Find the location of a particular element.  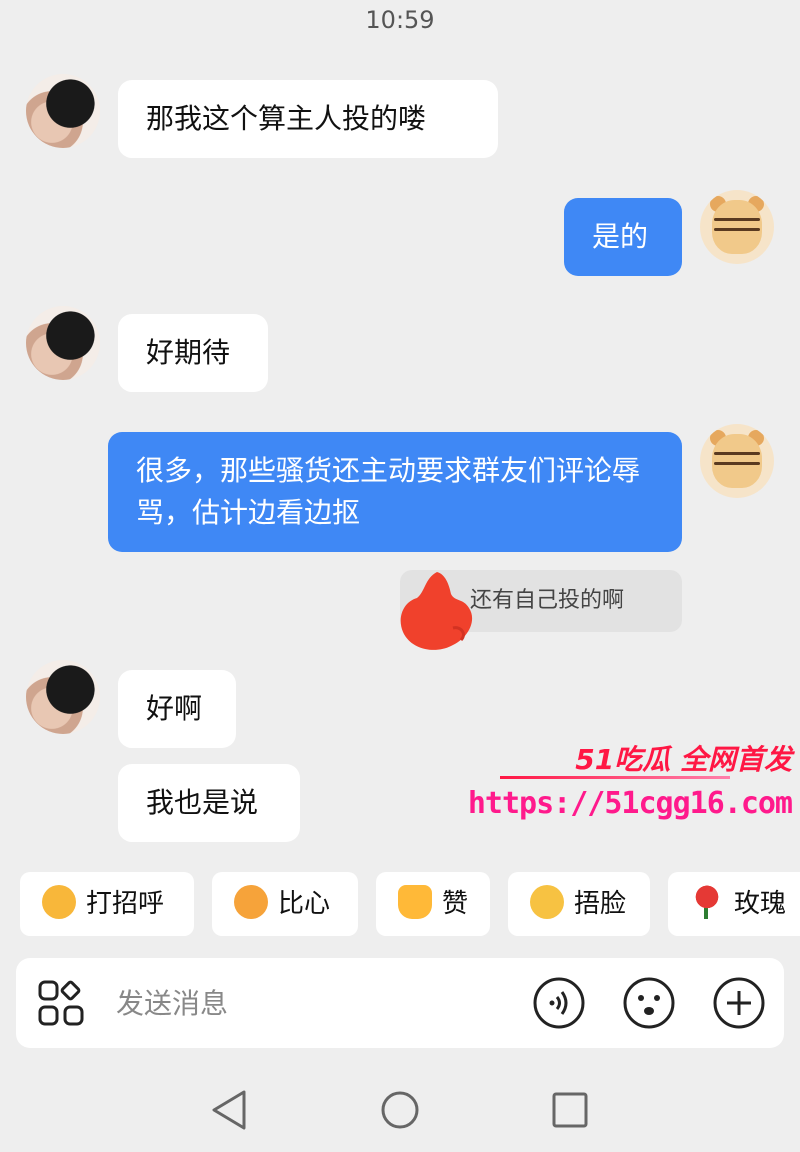

message-bubble-outgoing: 很多，那些骚货还主动要求群友们评论辱骂，估计边看边抠 is located at coordinates (395, 492).